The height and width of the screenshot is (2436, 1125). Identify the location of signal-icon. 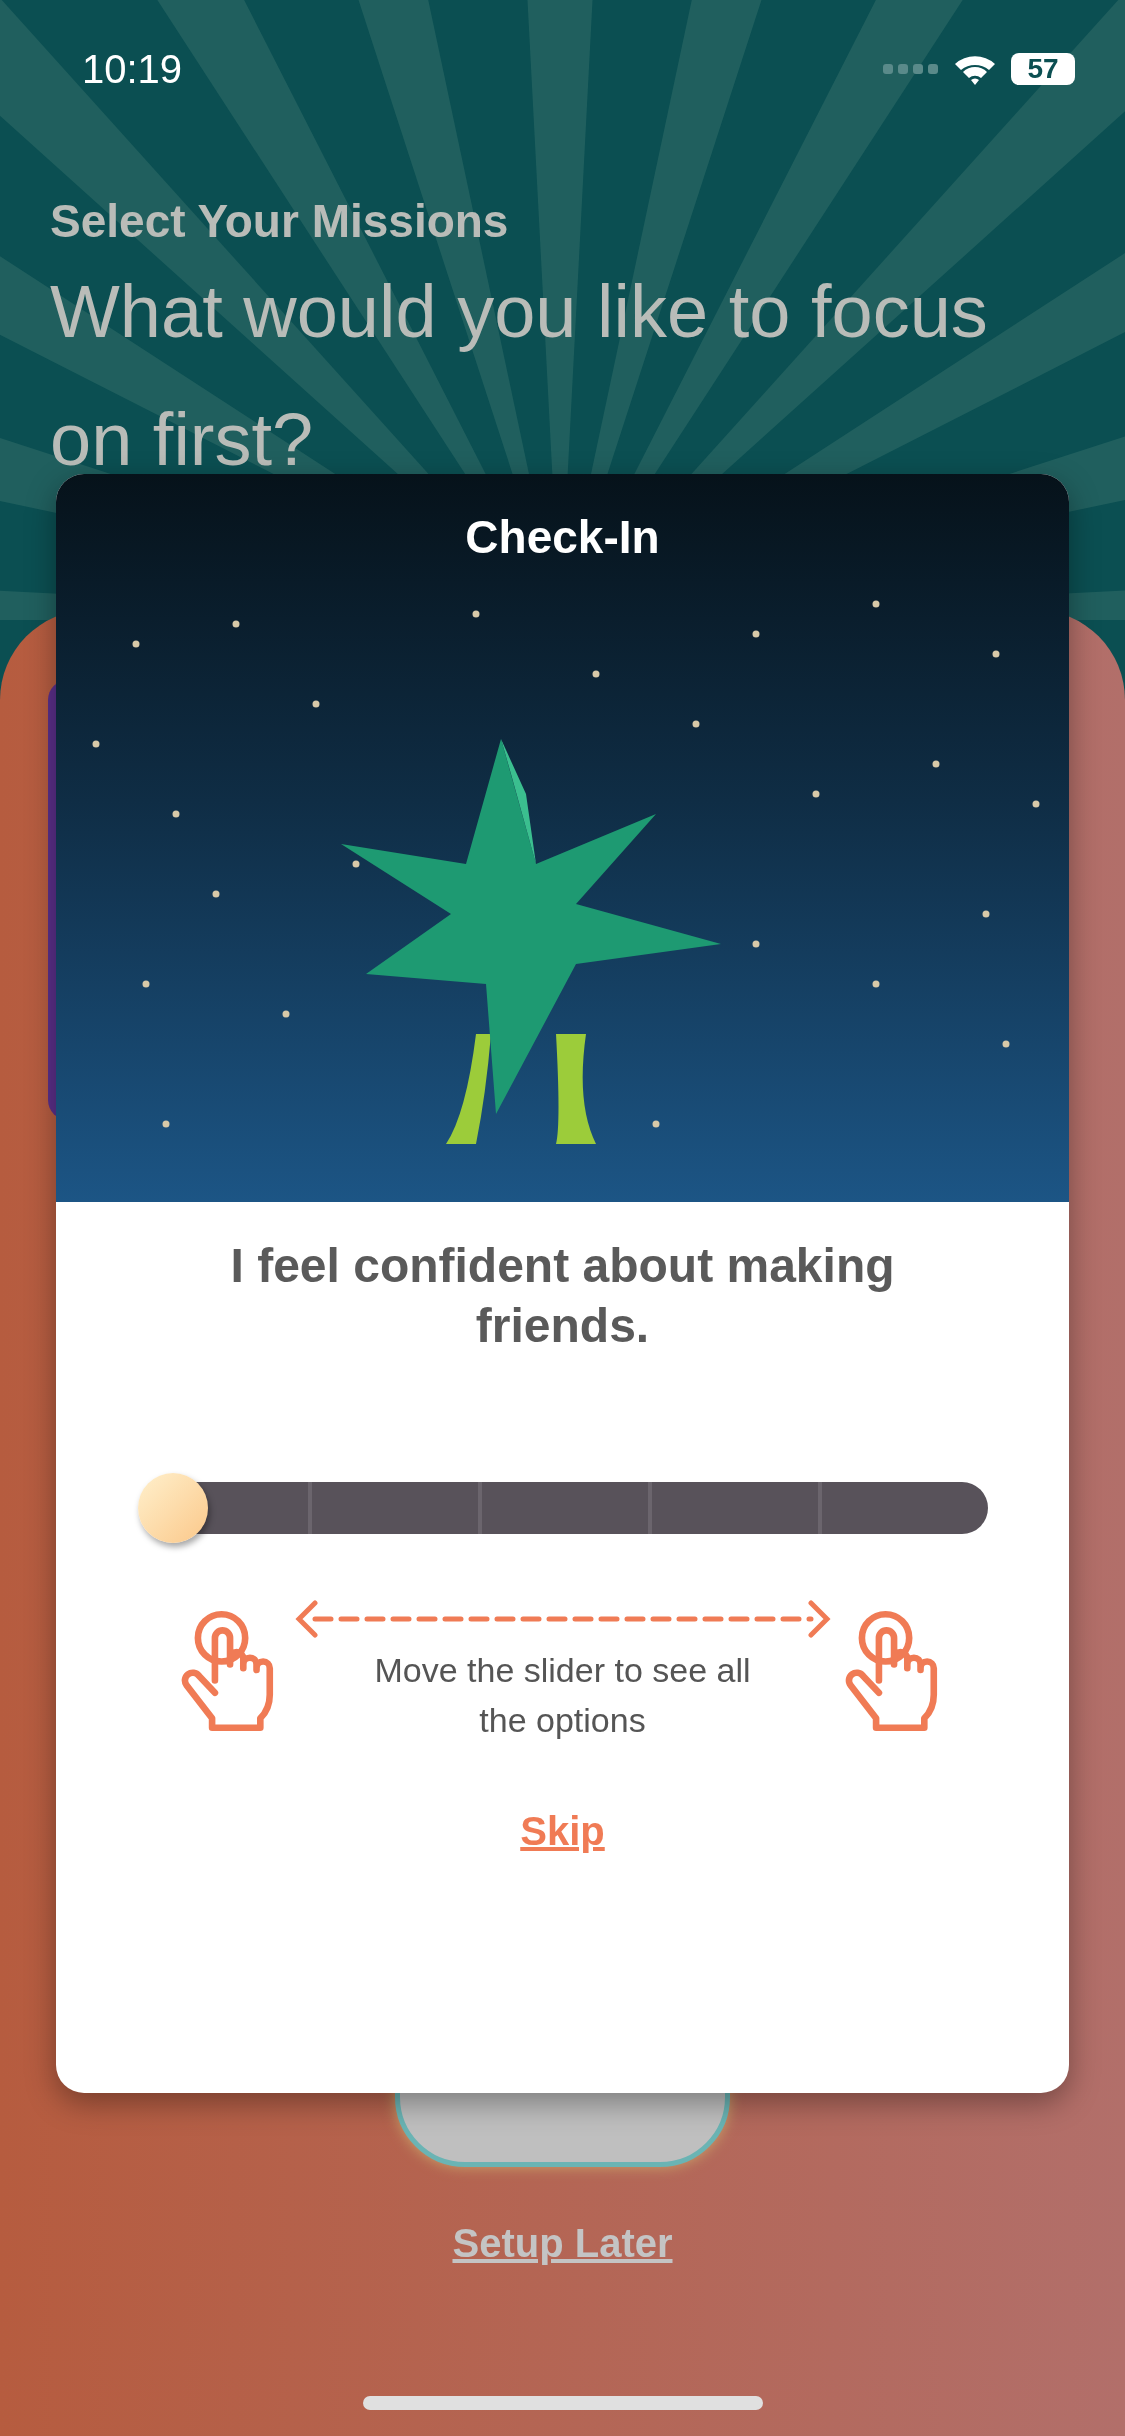
(911, 69).